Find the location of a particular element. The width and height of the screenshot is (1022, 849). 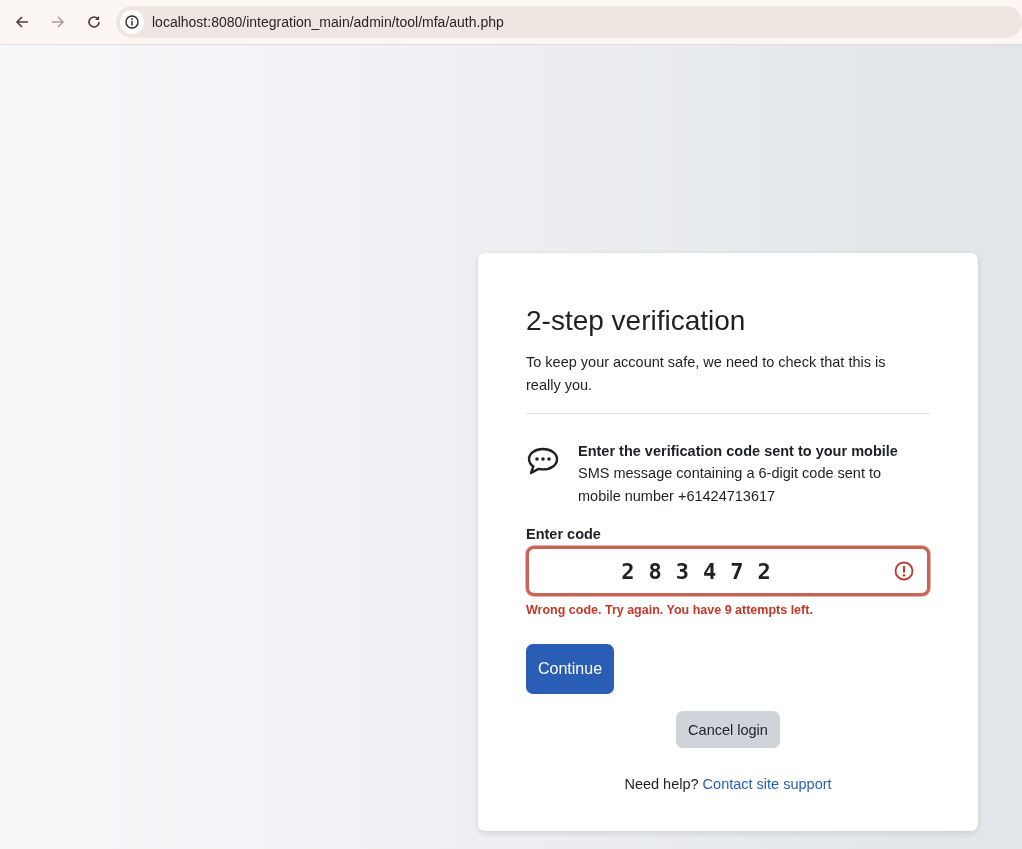

help-text: Need help? Contact site support is located at coordinates (728, 784).